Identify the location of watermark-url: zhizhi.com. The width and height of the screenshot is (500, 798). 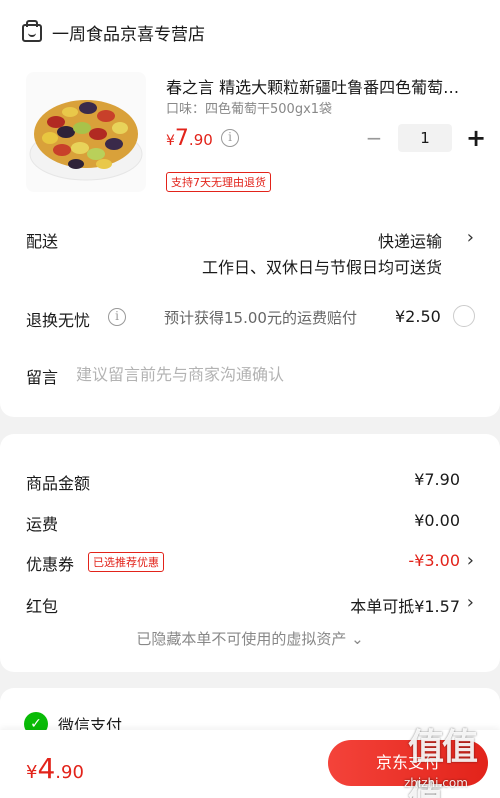
(436, 783).